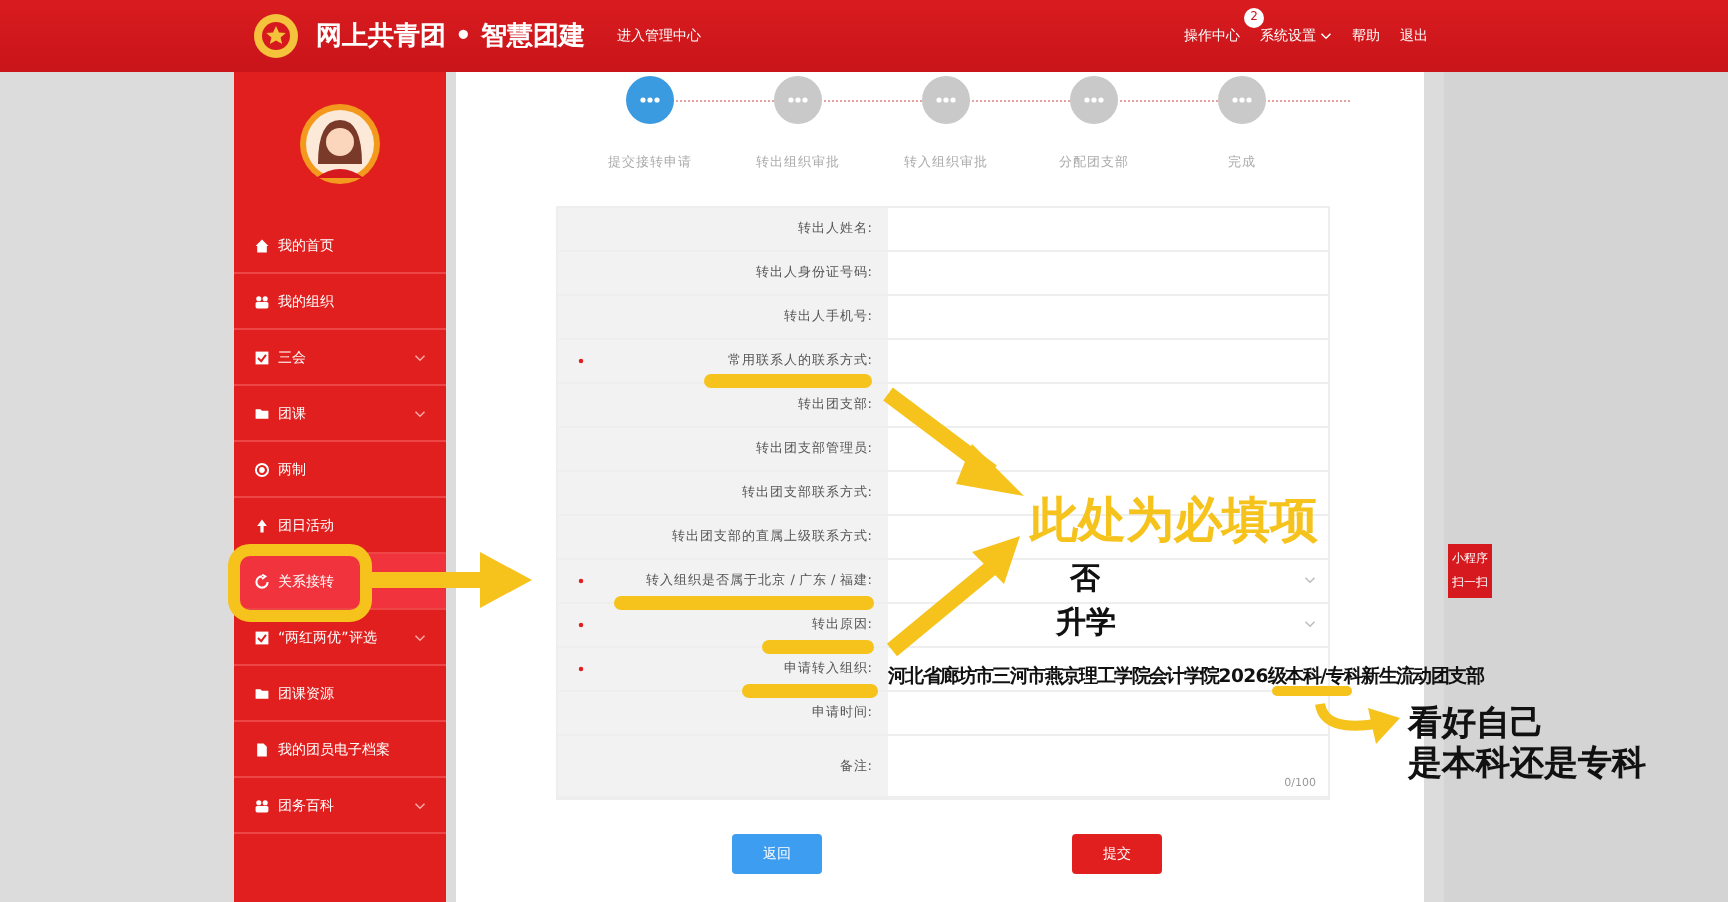 Image resolution: width=1728 pixels, height=902 pixels. Describe the element at coordinates (1085, 579) in the screenshot. I see `annotation-answer: 否` at that location.